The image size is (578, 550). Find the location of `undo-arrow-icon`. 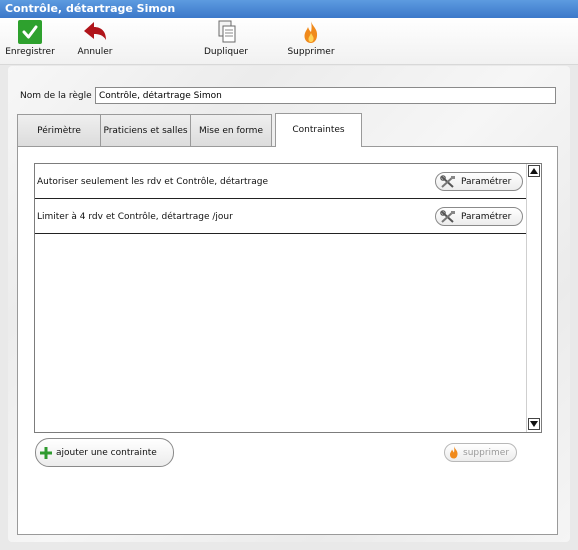

undo-arrow-icon is located at coordinates (95, 31).